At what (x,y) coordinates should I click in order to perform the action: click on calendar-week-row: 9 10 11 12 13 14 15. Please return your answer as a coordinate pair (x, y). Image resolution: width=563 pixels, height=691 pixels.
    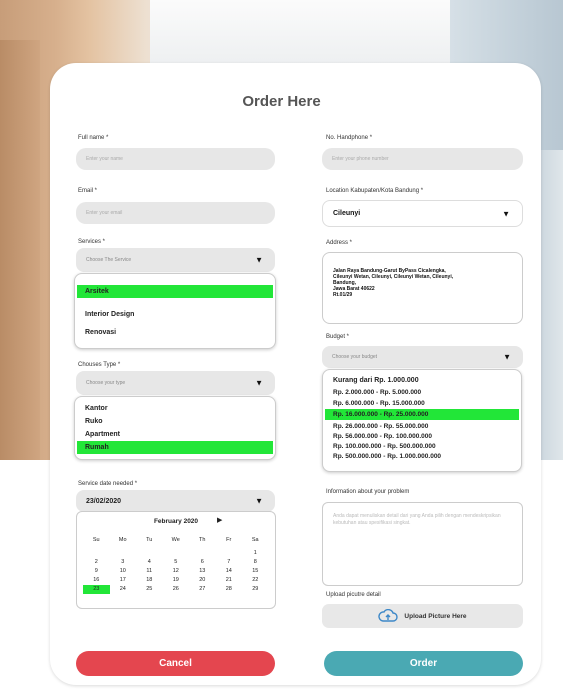
    Looking at the image, I should click on (176, 571).